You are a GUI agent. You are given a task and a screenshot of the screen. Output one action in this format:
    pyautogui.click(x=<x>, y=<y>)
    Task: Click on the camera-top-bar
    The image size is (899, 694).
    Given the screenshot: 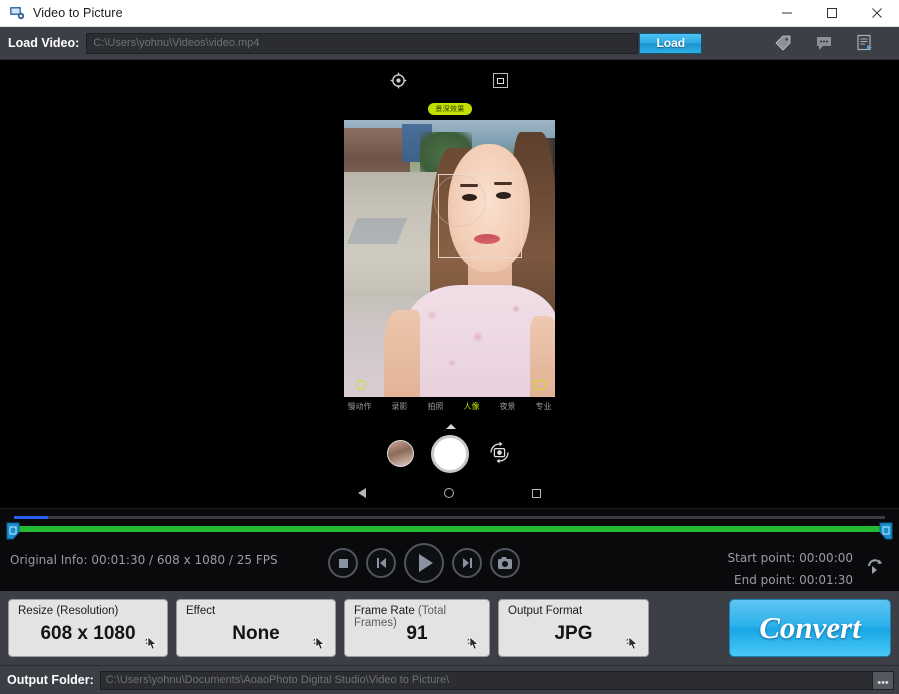 What is the action you would take?
    pyautogui.click(x=449, y=82)
    